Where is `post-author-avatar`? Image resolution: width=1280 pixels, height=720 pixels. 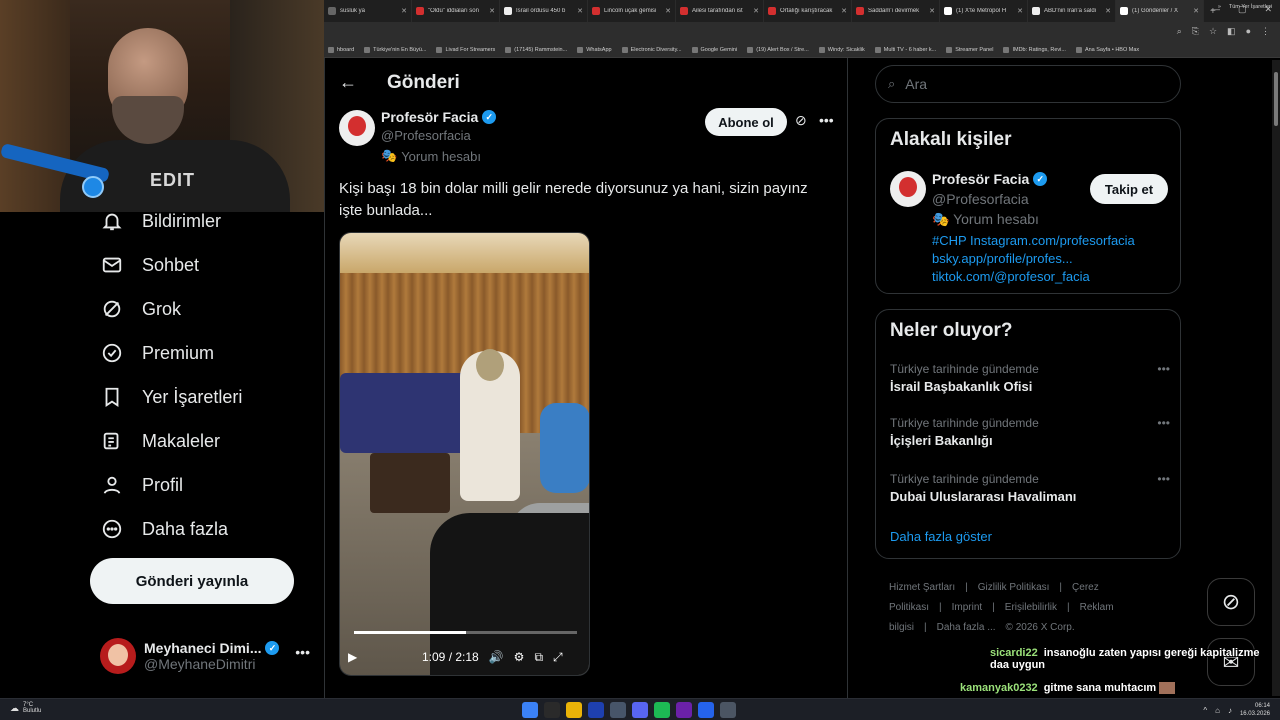 post-author-avatar is located at coordinates (357, 128).